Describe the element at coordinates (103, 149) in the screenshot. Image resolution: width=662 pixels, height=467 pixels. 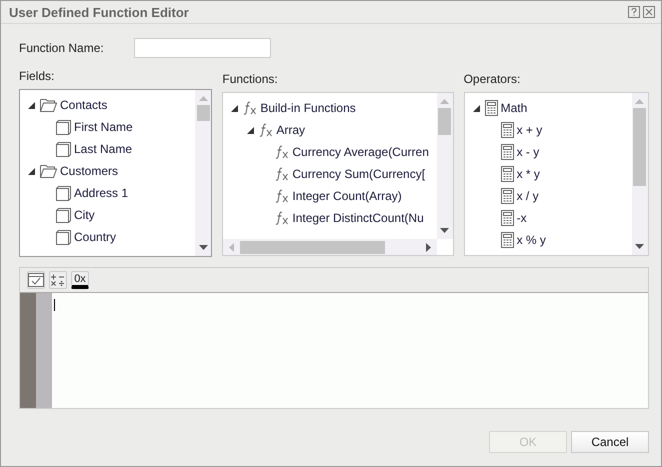
I see `tree-item: Last Name` at that location.